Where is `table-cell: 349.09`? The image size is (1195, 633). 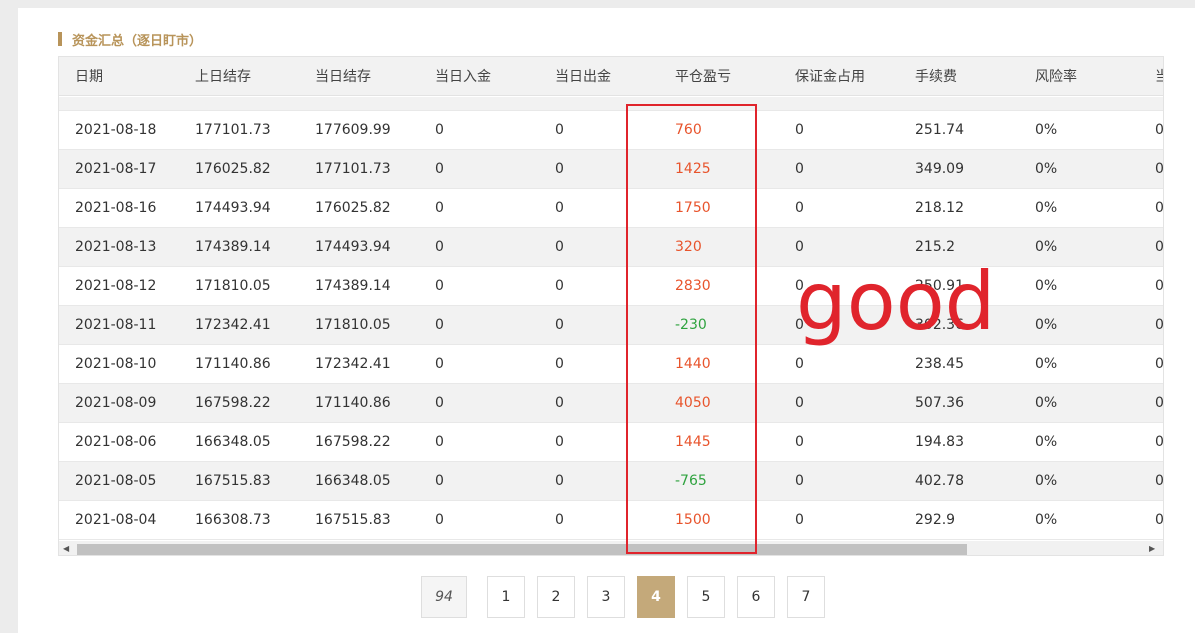 table-cell: 349.09 is located at coordinates (939, 169).